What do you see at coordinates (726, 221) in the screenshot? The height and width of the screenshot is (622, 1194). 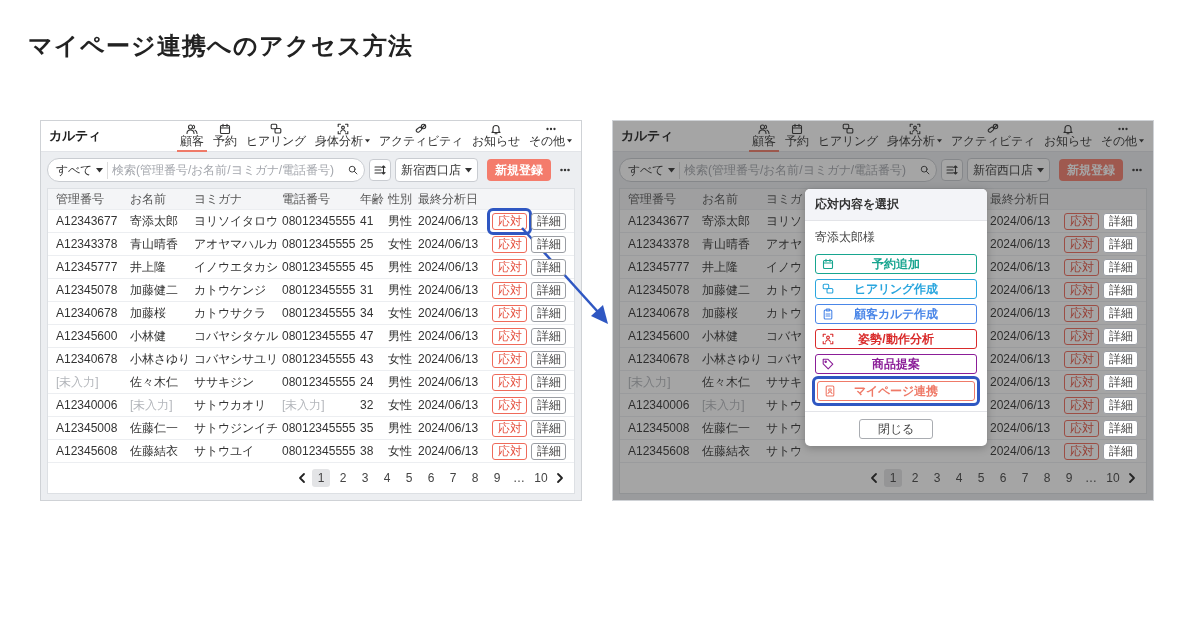 I see `table-cell: 寄添太郎` at bounding box center [726, 221].